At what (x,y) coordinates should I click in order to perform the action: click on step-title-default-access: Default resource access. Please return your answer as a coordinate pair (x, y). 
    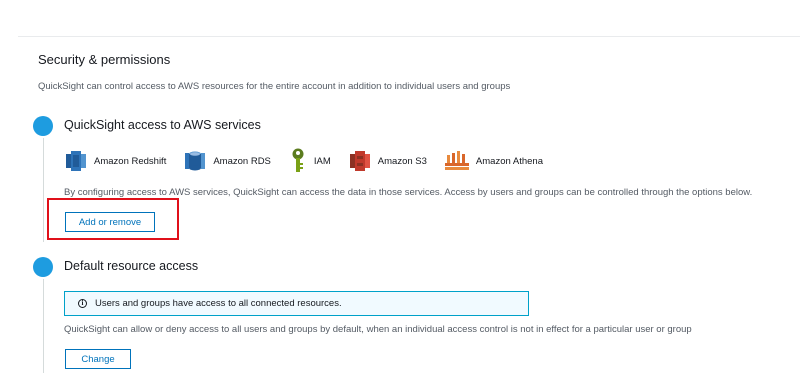
    Looking at the image, I should click on (131, 266).